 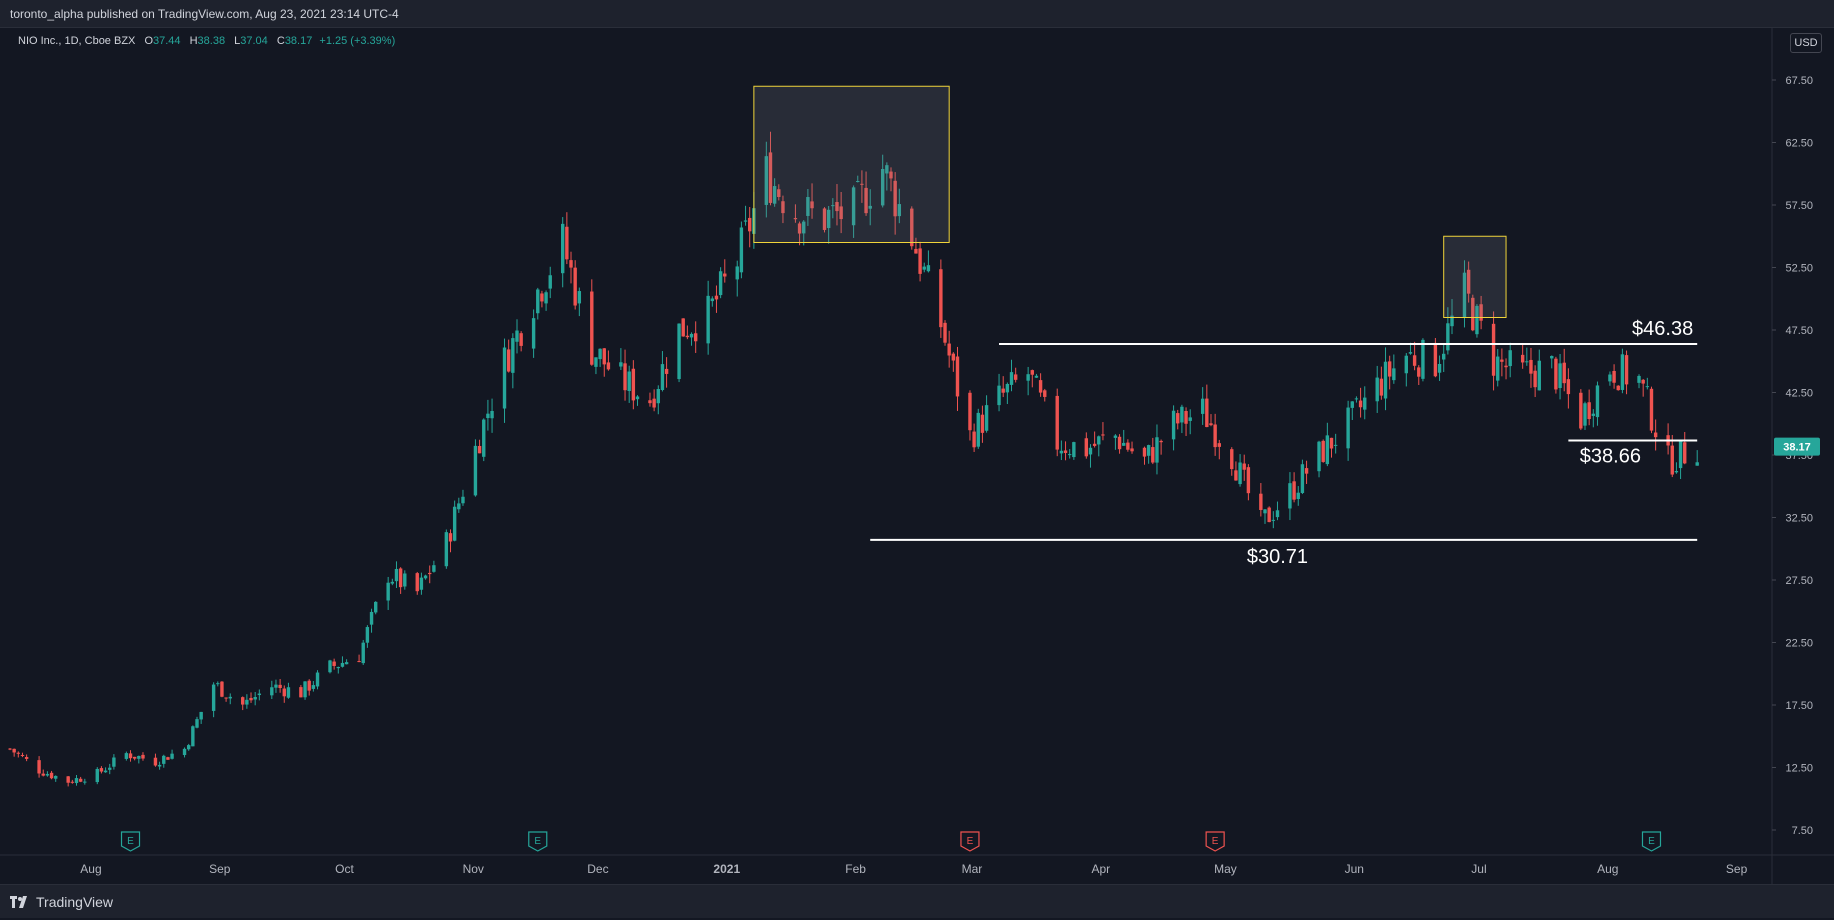 What do you see at coordinates (917, 901) in the screenshot?
I see `footer-bar: TradingView` at bounding box center [917, 901].